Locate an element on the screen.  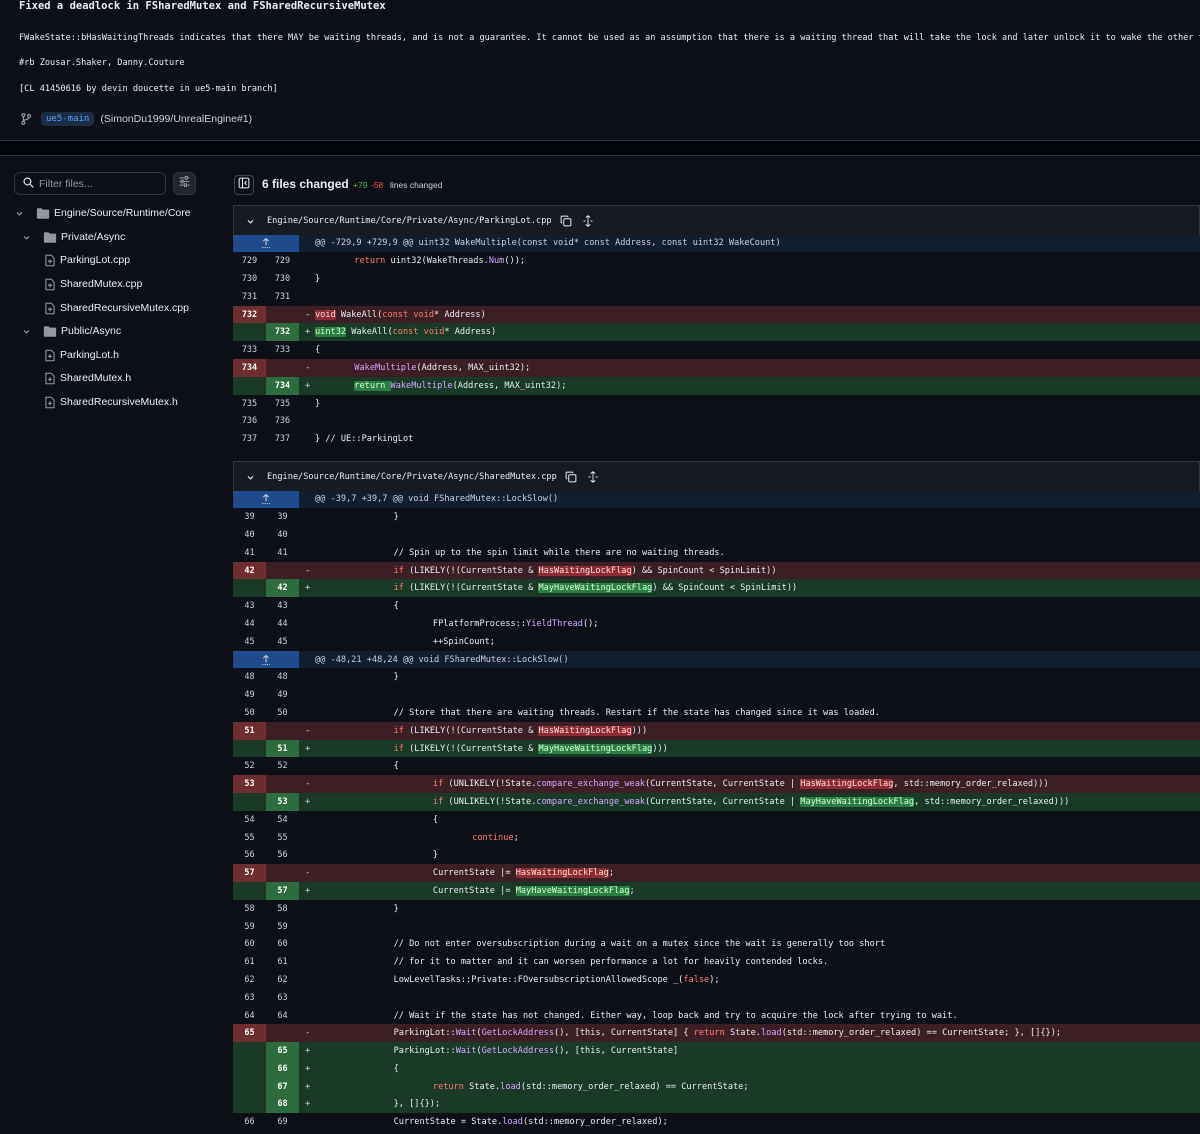
old-line-number: 734 is located at coordinates (249, 368).